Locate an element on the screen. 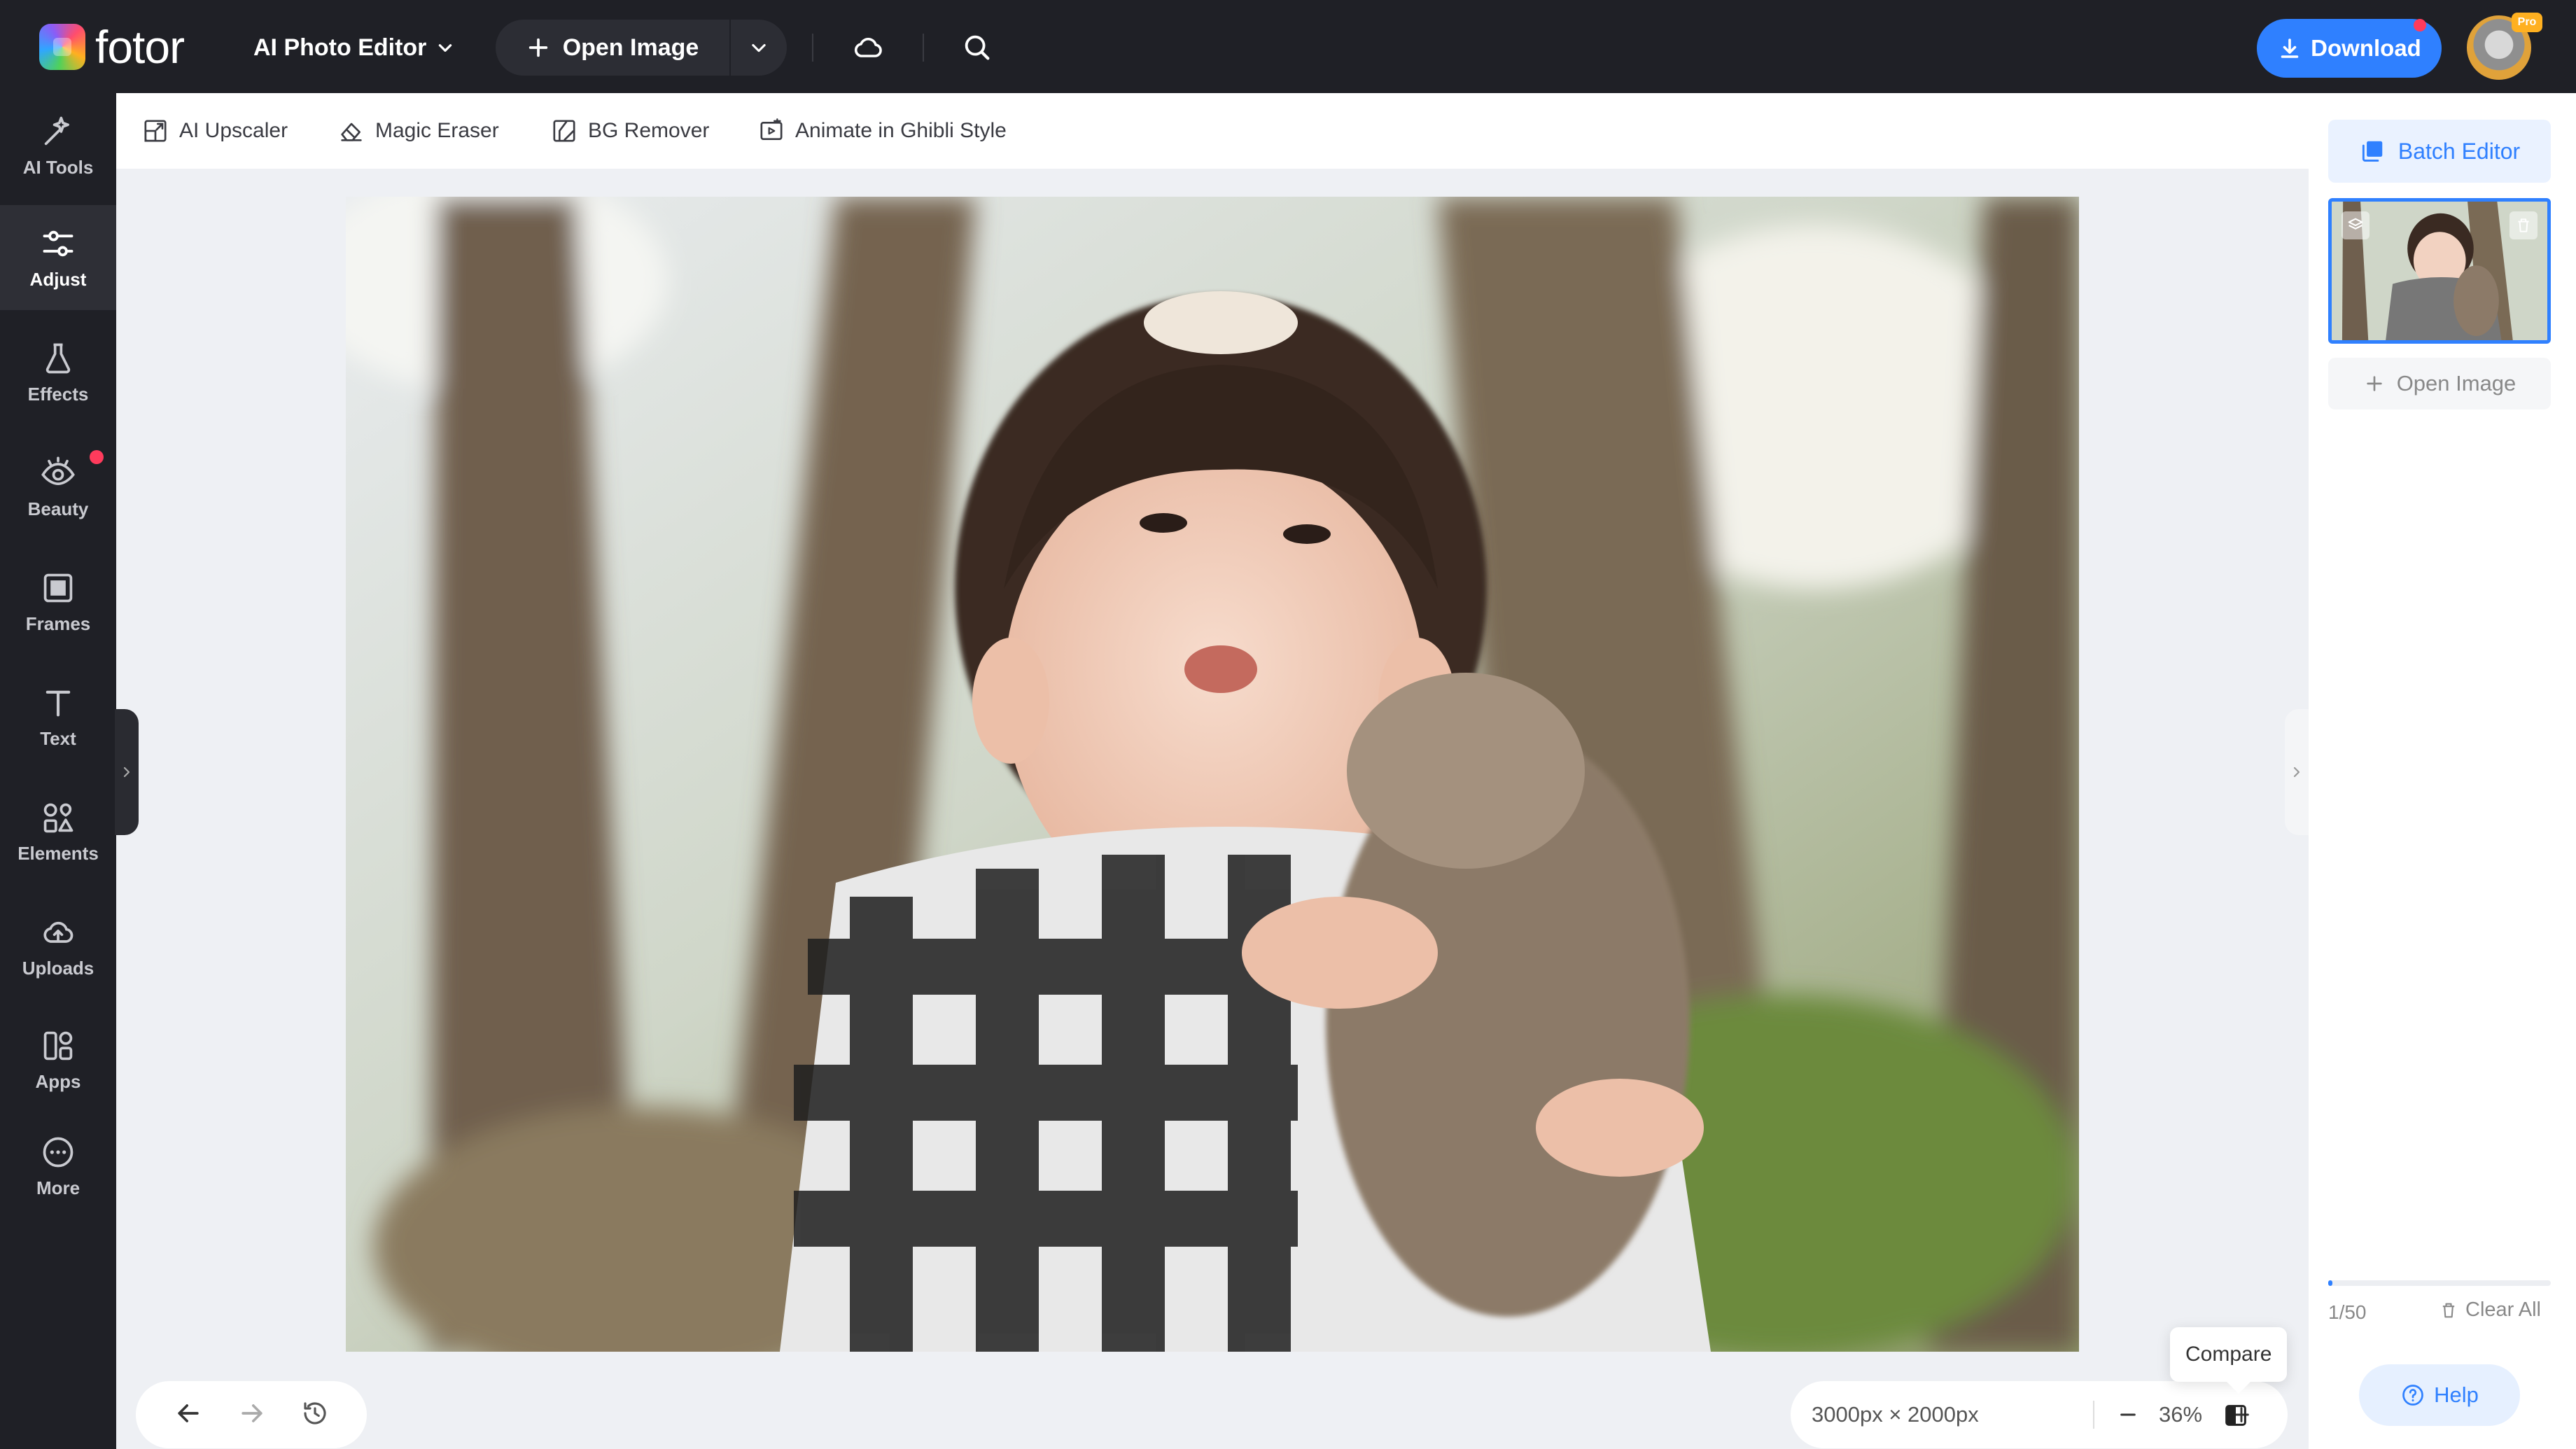  mode-label: AI Photo Editor is located at coordinates (340, 47).